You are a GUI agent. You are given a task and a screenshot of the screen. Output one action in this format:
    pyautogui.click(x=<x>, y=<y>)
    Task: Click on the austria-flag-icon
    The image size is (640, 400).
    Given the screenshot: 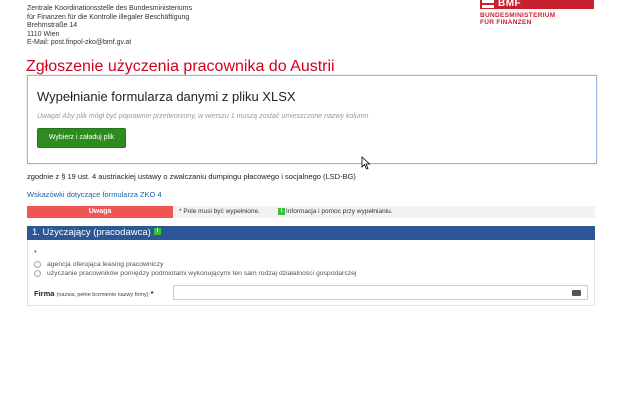 What is the action you would take?
    pyautogui.click(x=488, y=4)
    